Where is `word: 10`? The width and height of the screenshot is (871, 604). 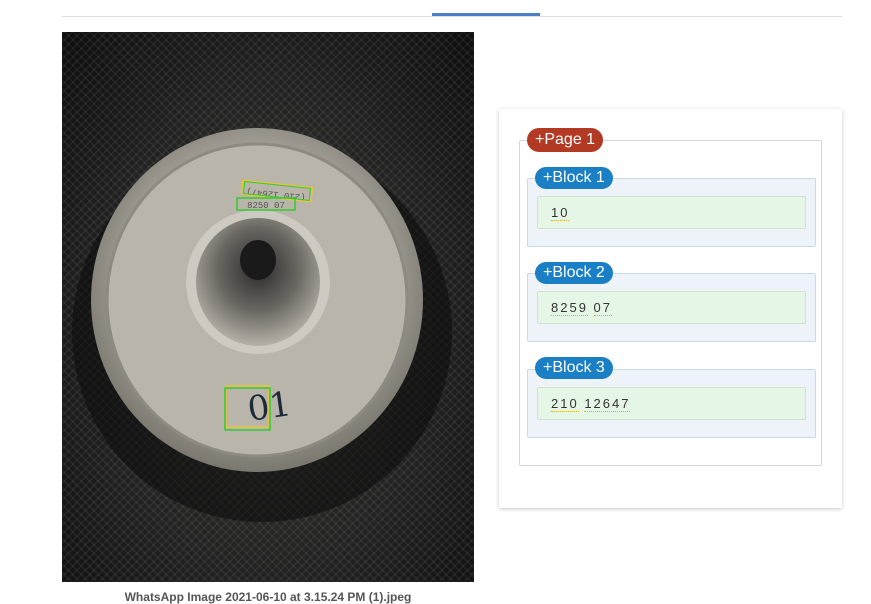 word: 10 is located at coordinates (560, 213).